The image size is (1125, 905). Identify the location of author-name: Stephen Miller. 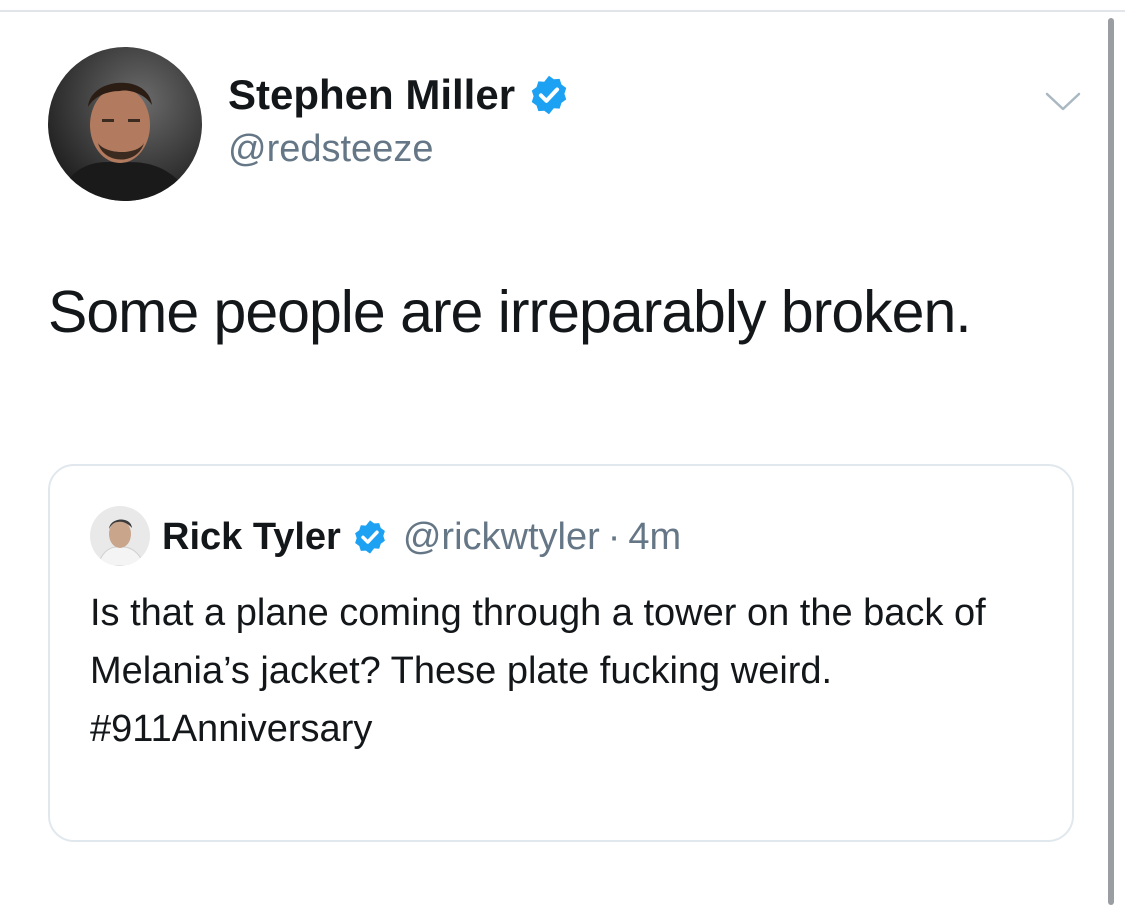
(371, 95).